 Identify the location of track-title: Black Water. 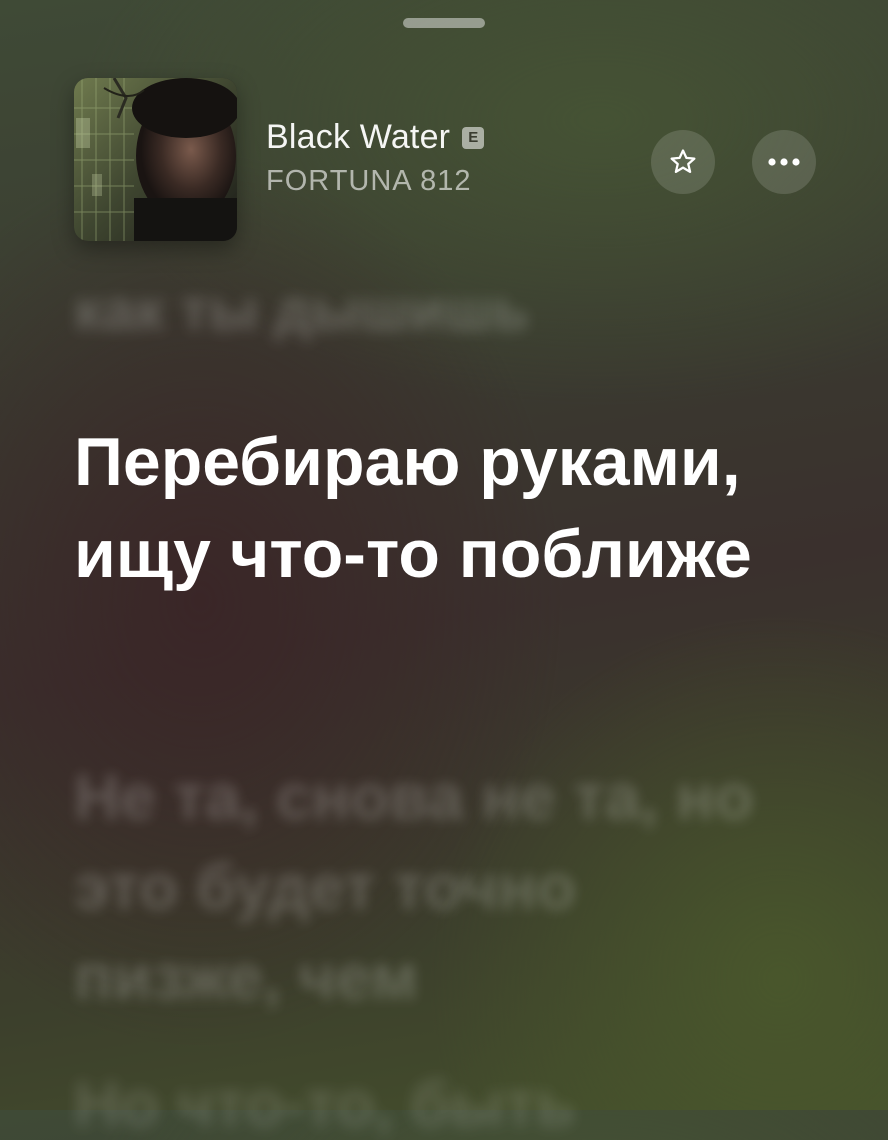
(358, 137).